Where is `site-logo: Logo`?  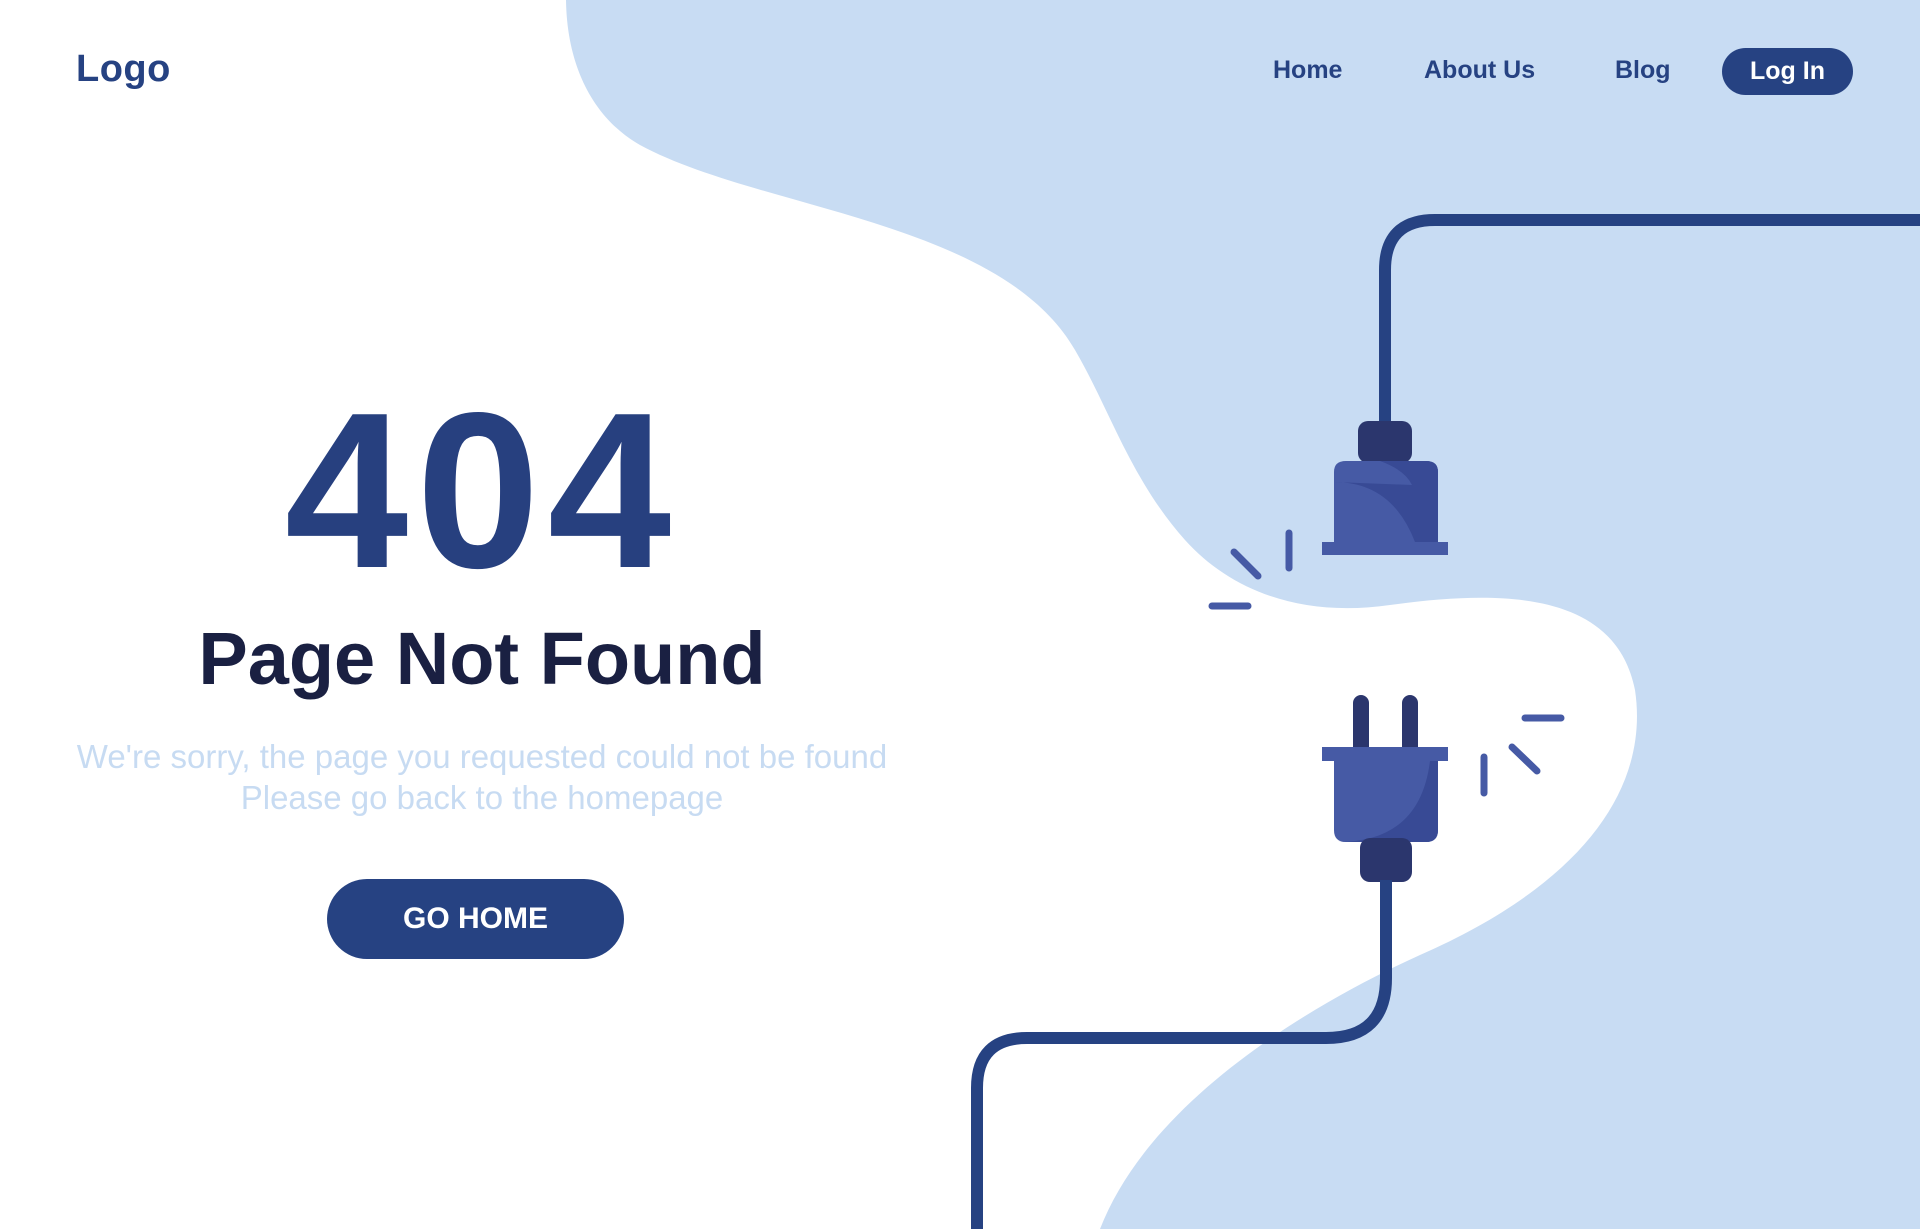 site-logo: Logo is located at coordinates (123, 69).